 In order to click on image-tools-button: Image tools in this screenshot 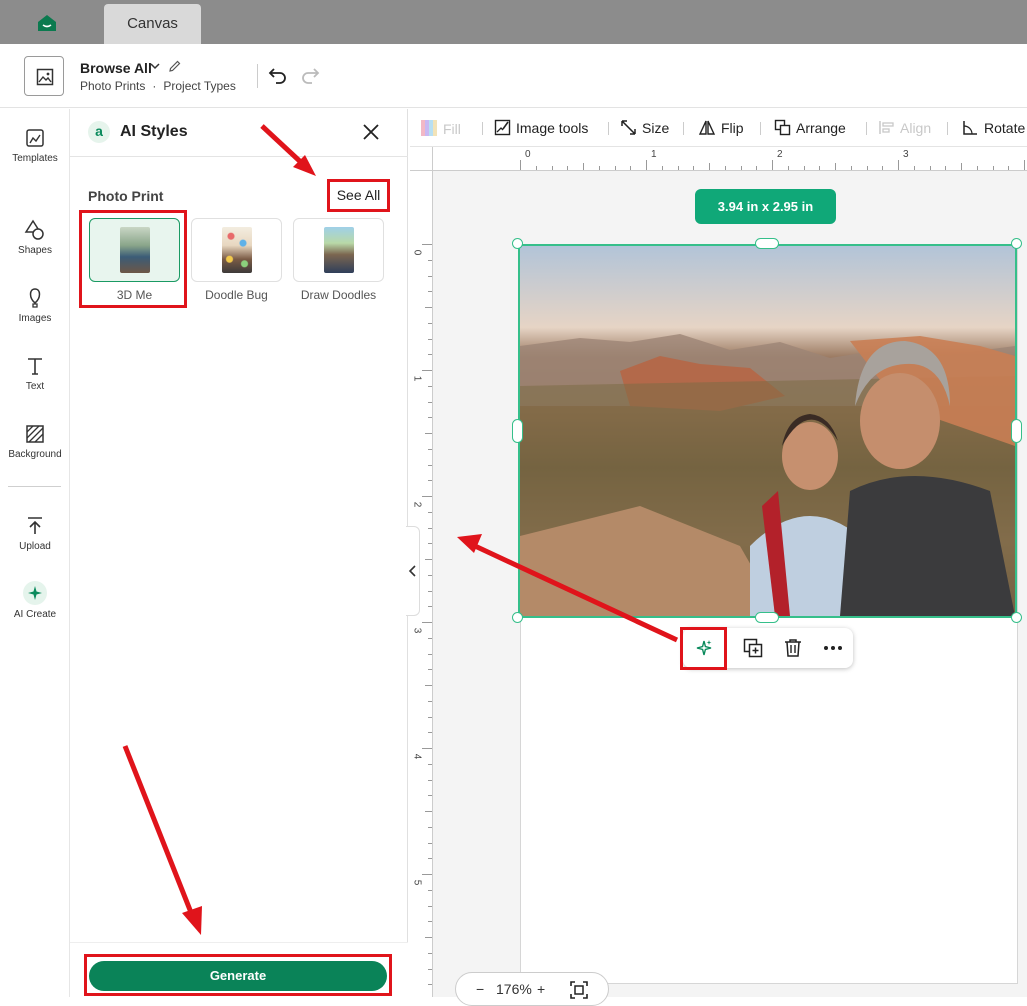, I will do `click(541, 127)`.